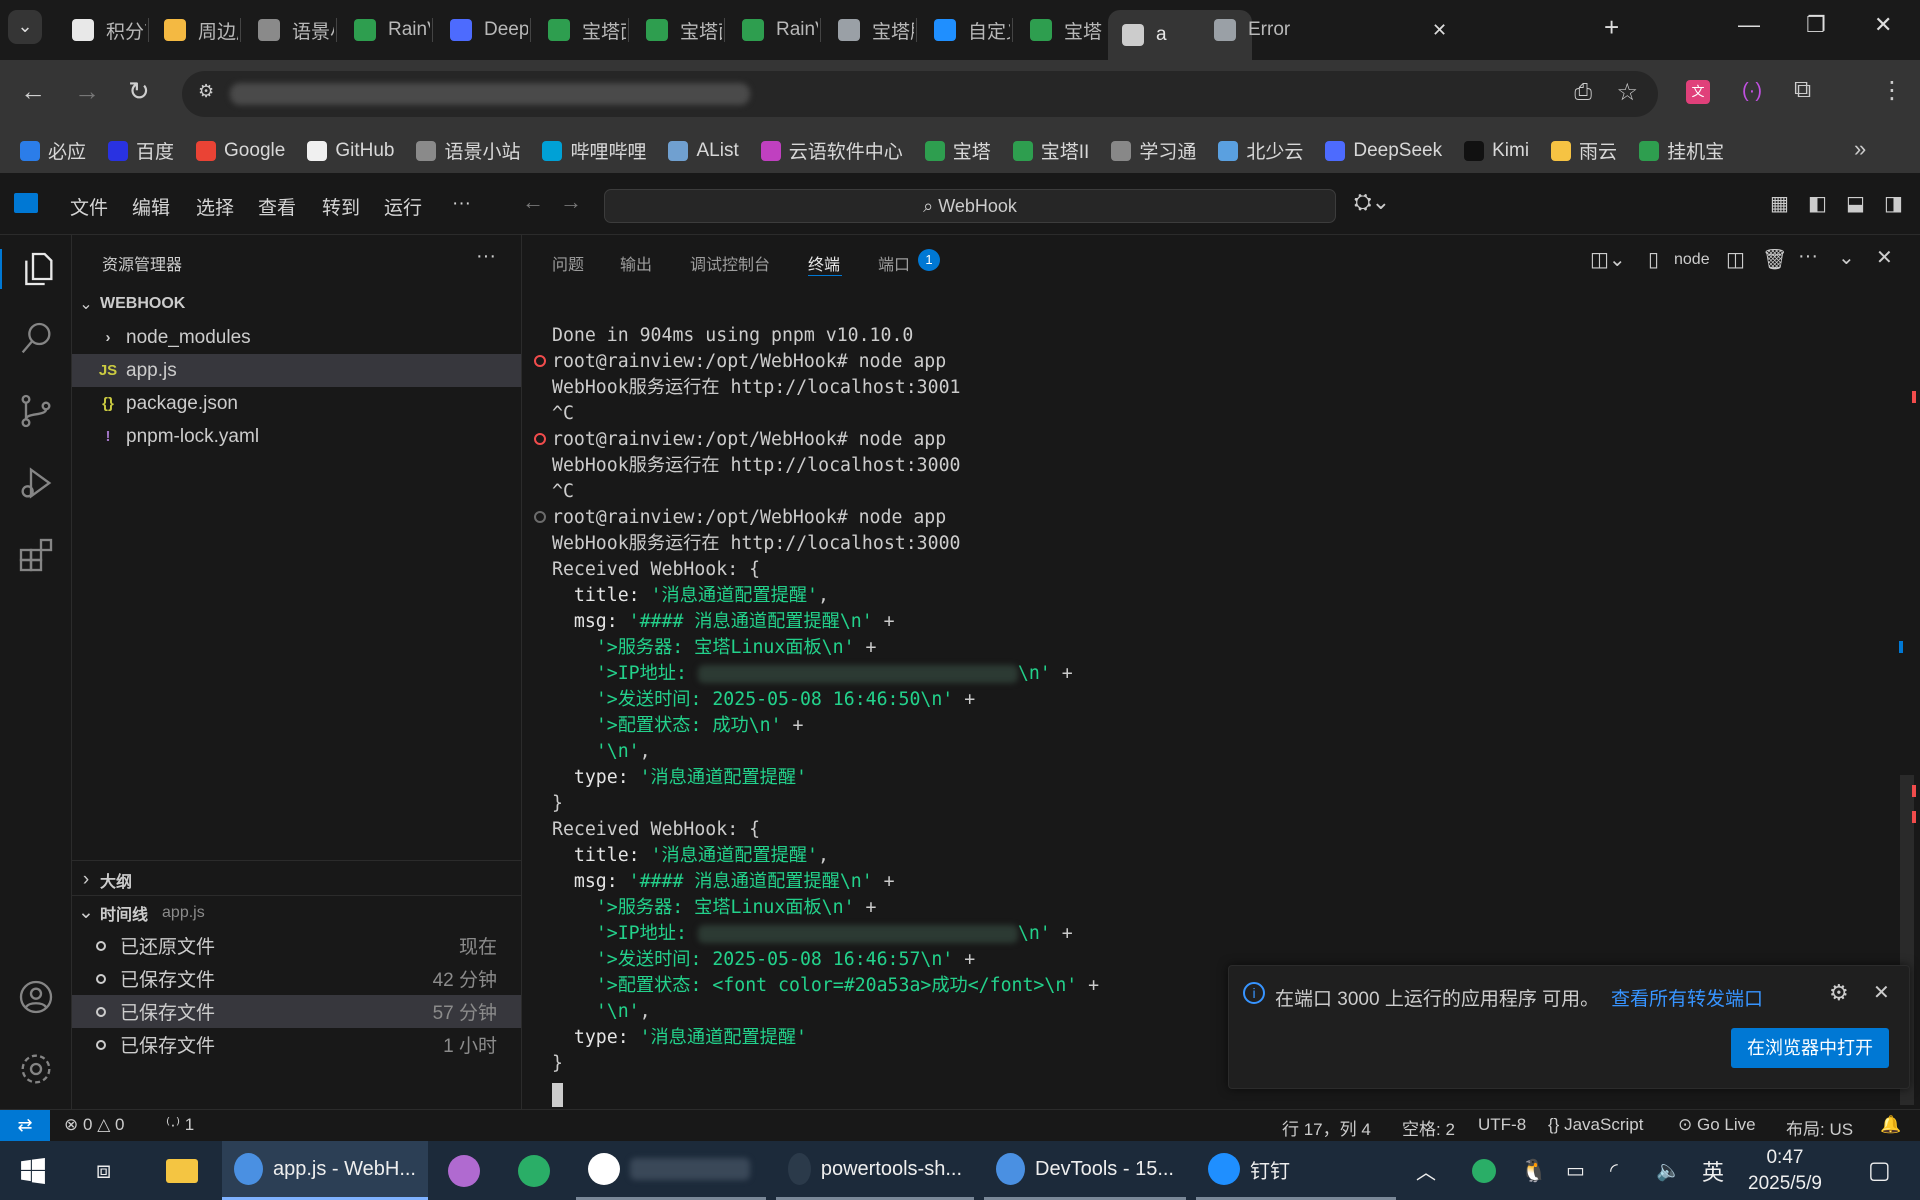 Image resolution: width=1920 pixels, height=1200 pixels. Describe the element at coordinates (296, 1044) in the screenshot. I see `timeline-item: 已保存文件 1 小时` at that location.